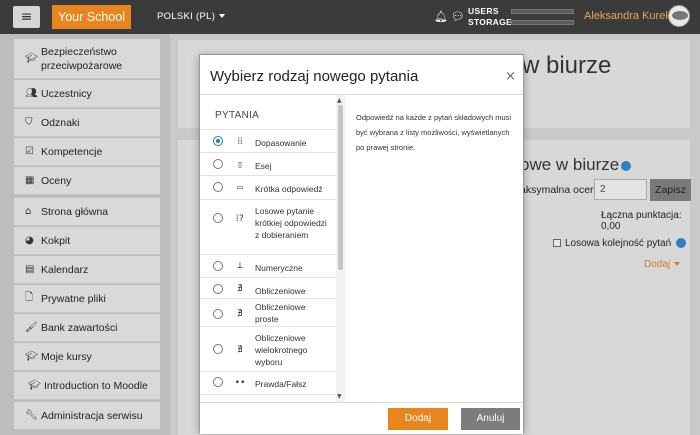 The height and width of the screenshot is (435, 700). Describe the element at coordinates (268, 314) in the screenshot. I see `question-type-item: ∄ Obliczeniowe proste` at that location.